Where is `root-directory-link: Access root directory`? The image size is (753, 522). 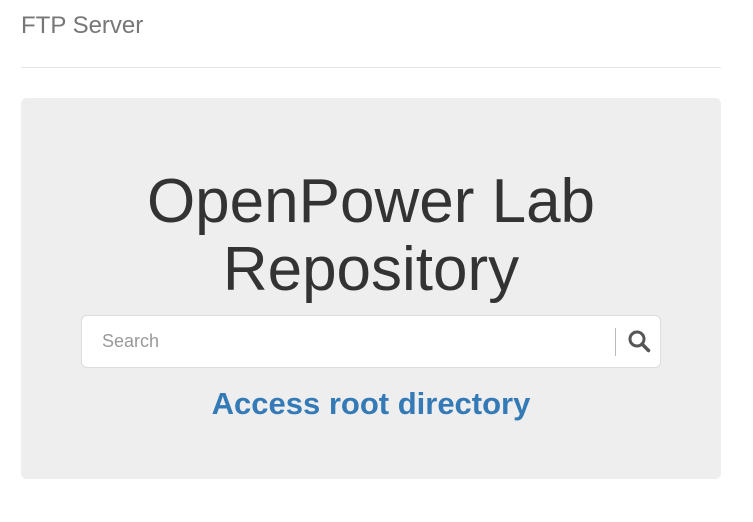
root-directory-link: Access root directory is located at coordinates (371, 404).